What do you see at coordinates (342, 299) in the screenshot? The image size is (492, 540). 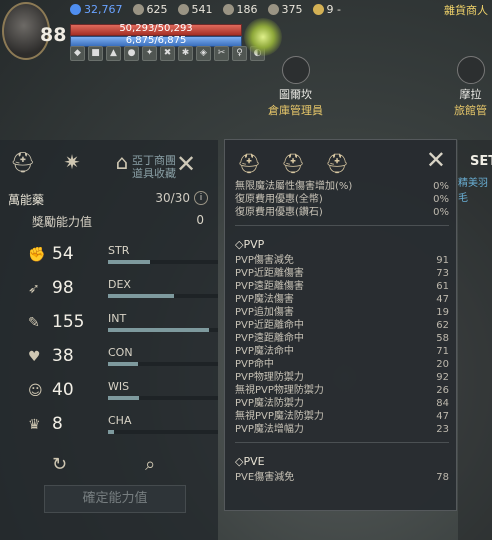 I see `stat-row: PVP魔法傷害 47` at bounding box center [342, 299].